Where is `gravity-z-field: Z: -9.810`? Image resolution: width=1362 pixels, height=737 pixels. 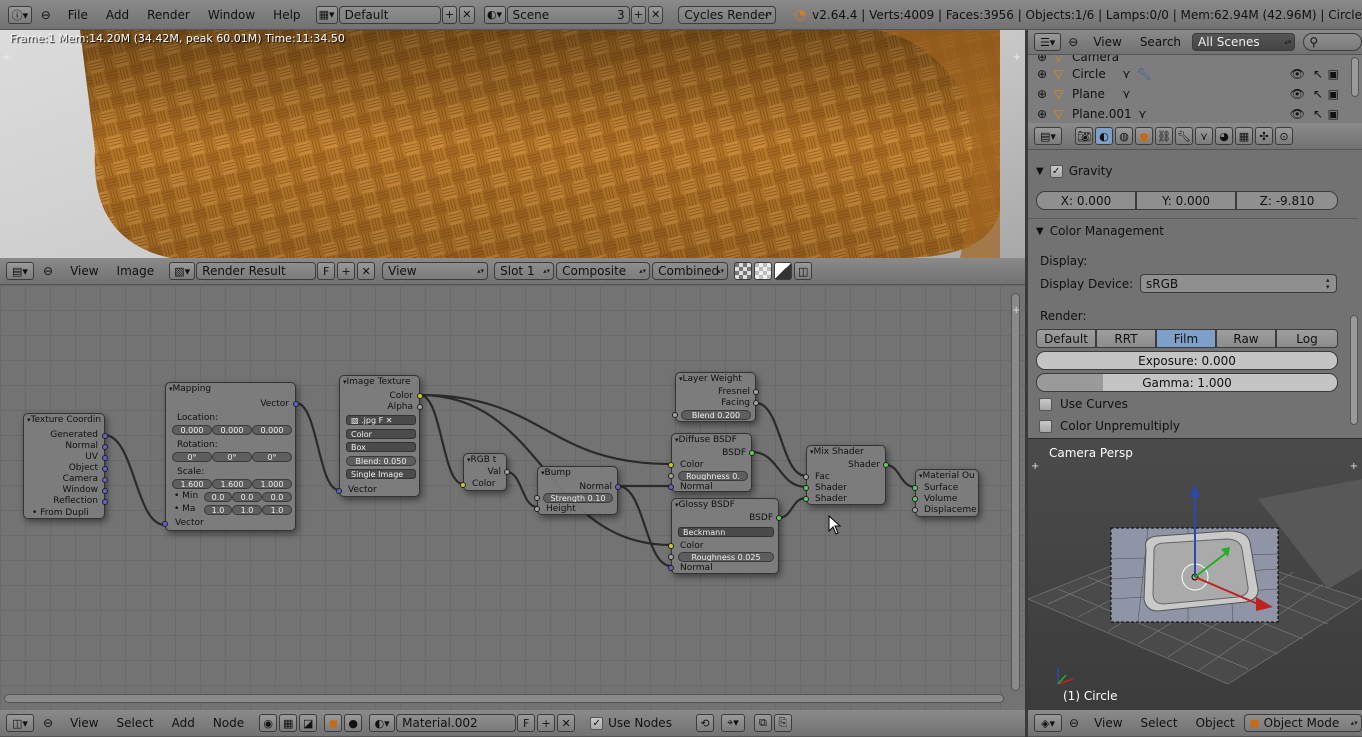 gravity-z-field: Z: -9.810 is located at coordinates (1287, 200).